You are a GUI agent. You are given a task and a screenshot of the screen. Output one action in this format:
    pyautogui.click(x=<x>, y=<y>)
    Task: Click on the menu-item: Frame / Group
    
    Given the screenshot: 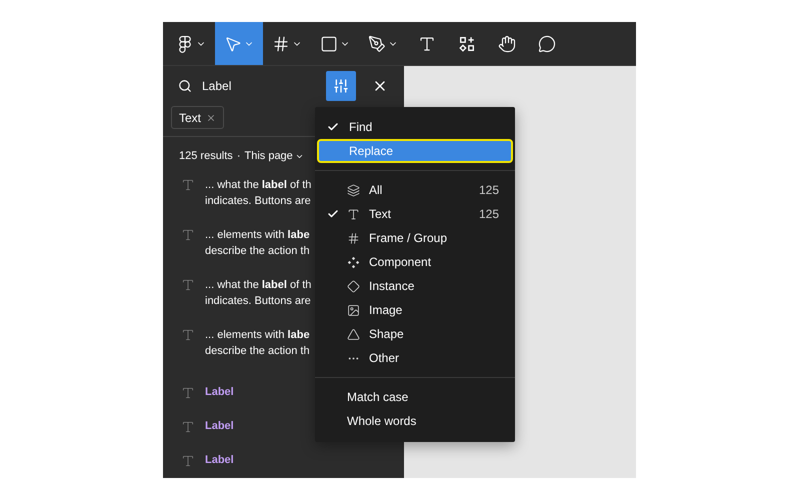 What is the action you would take?
    pyautogui.click(x=415, y=238)
    